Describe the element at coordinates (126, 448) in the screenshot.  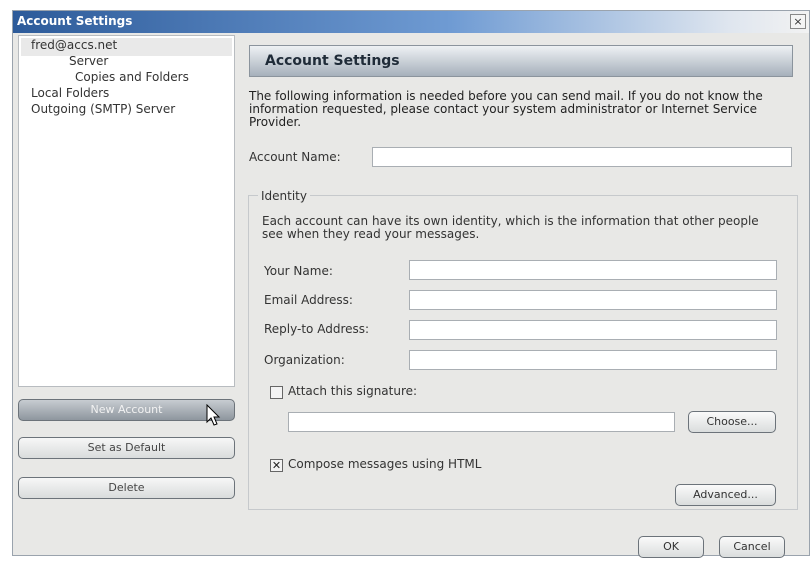
I see `set-default-button: Set as Default` at that location.